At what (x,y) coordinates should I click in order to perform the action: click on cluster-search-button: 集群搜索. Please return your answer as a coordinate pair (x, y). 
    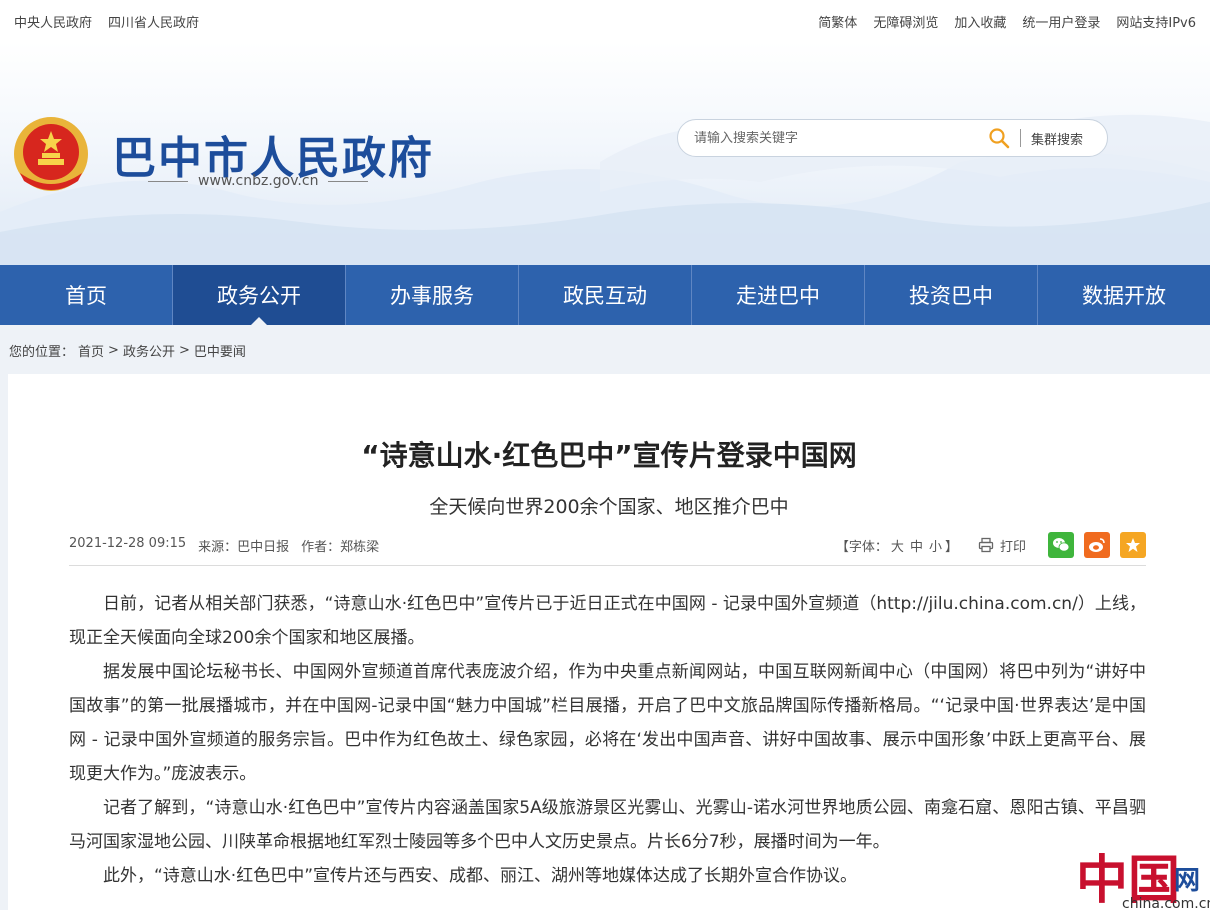
    Looking at the image, I should click on (1057, 138).